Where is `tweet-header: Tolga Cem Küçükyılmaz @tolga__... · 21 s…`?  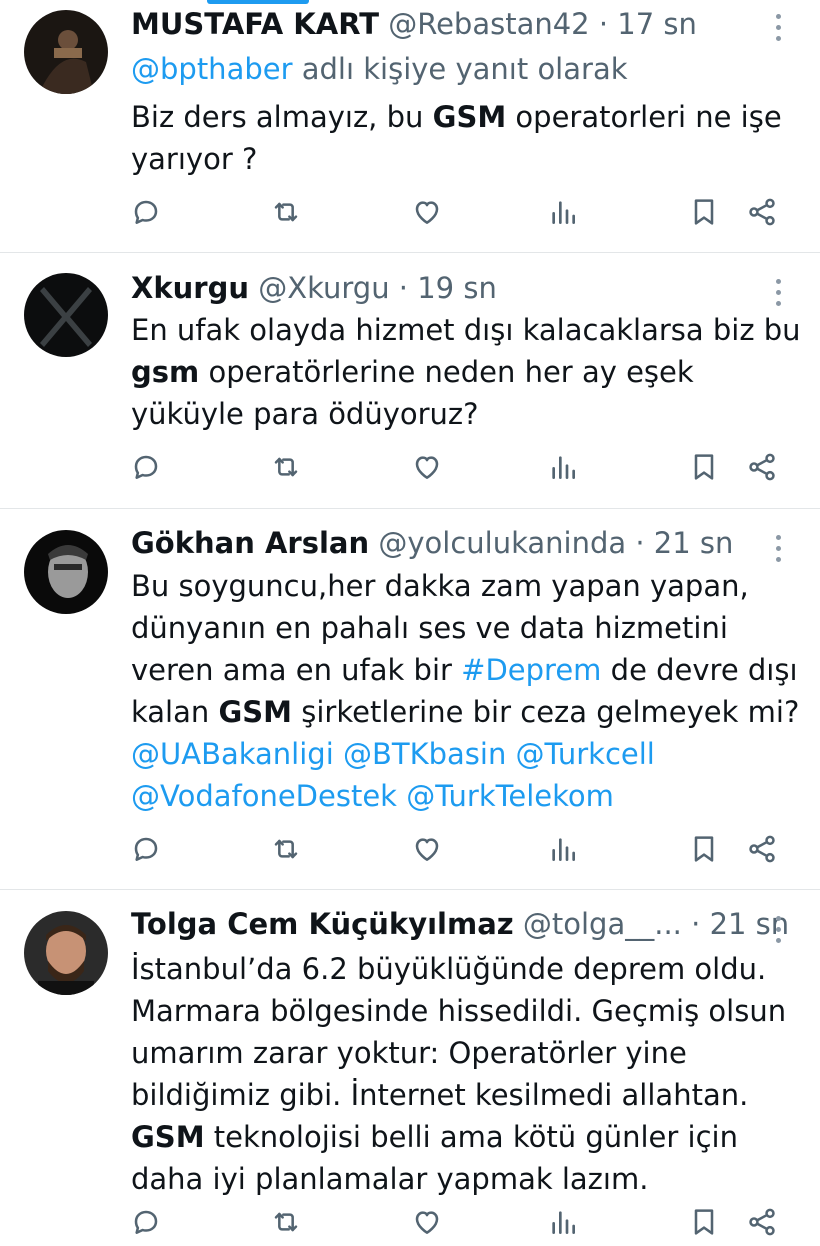
tweet-header: Tolga Cem Küçükyılmaz @tolga__... · 21 s… is located at coordinates (460, 924).